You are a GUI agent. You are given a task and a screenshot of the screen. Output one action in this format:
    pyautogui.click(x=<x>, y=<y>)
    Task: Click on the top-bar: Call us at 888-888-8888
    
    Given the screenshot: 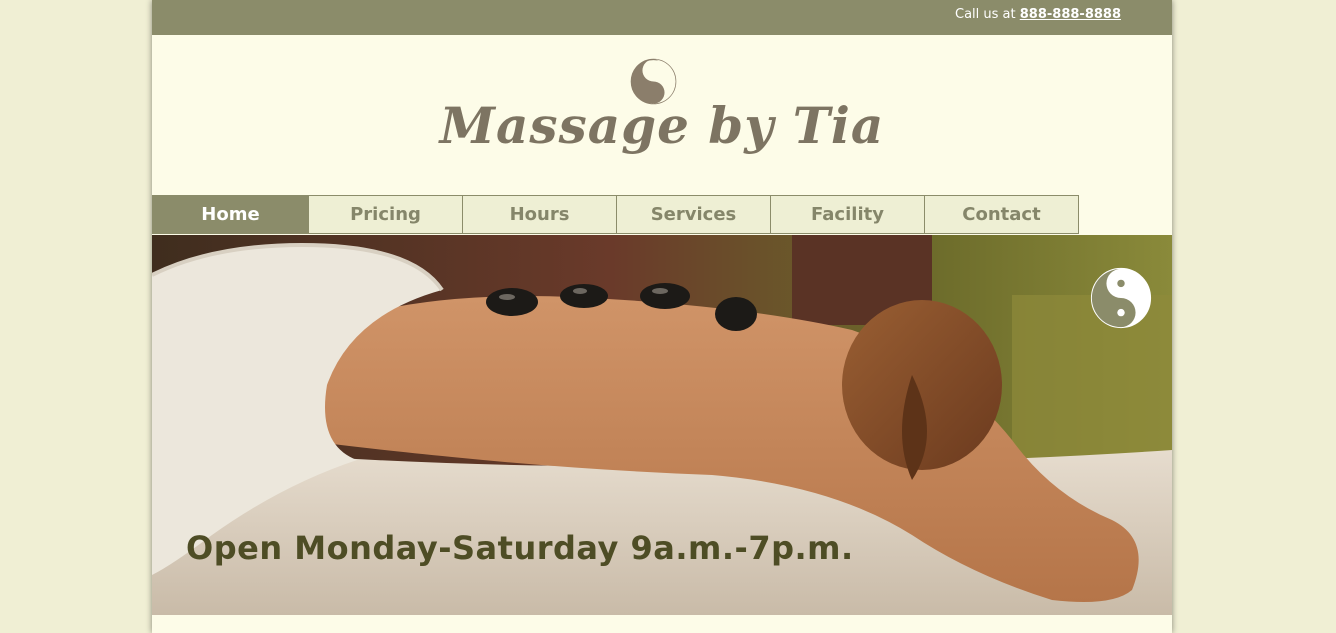 What is the action you would take?
    pyautogui.click(x=662, y=17)
    